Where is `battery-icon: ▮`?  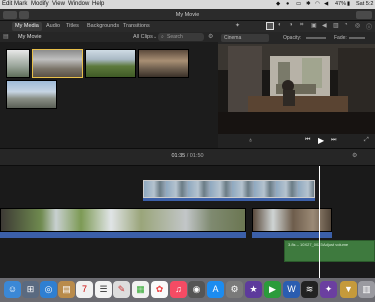
battery-icon: ▮ is located at coordinates (348, 4).